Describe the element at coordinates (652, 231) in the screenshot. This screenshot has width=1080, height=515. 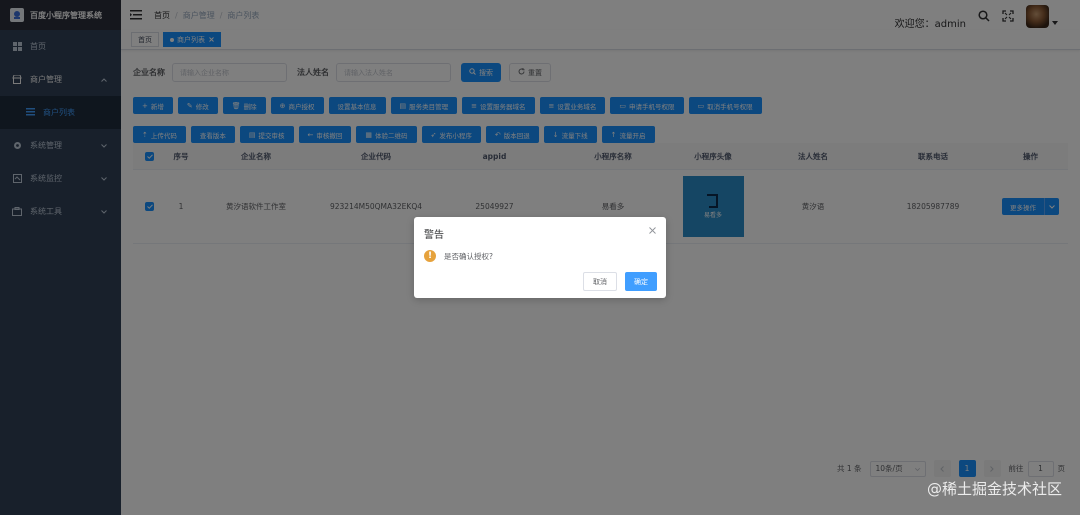
I see `close-icon` at that location.